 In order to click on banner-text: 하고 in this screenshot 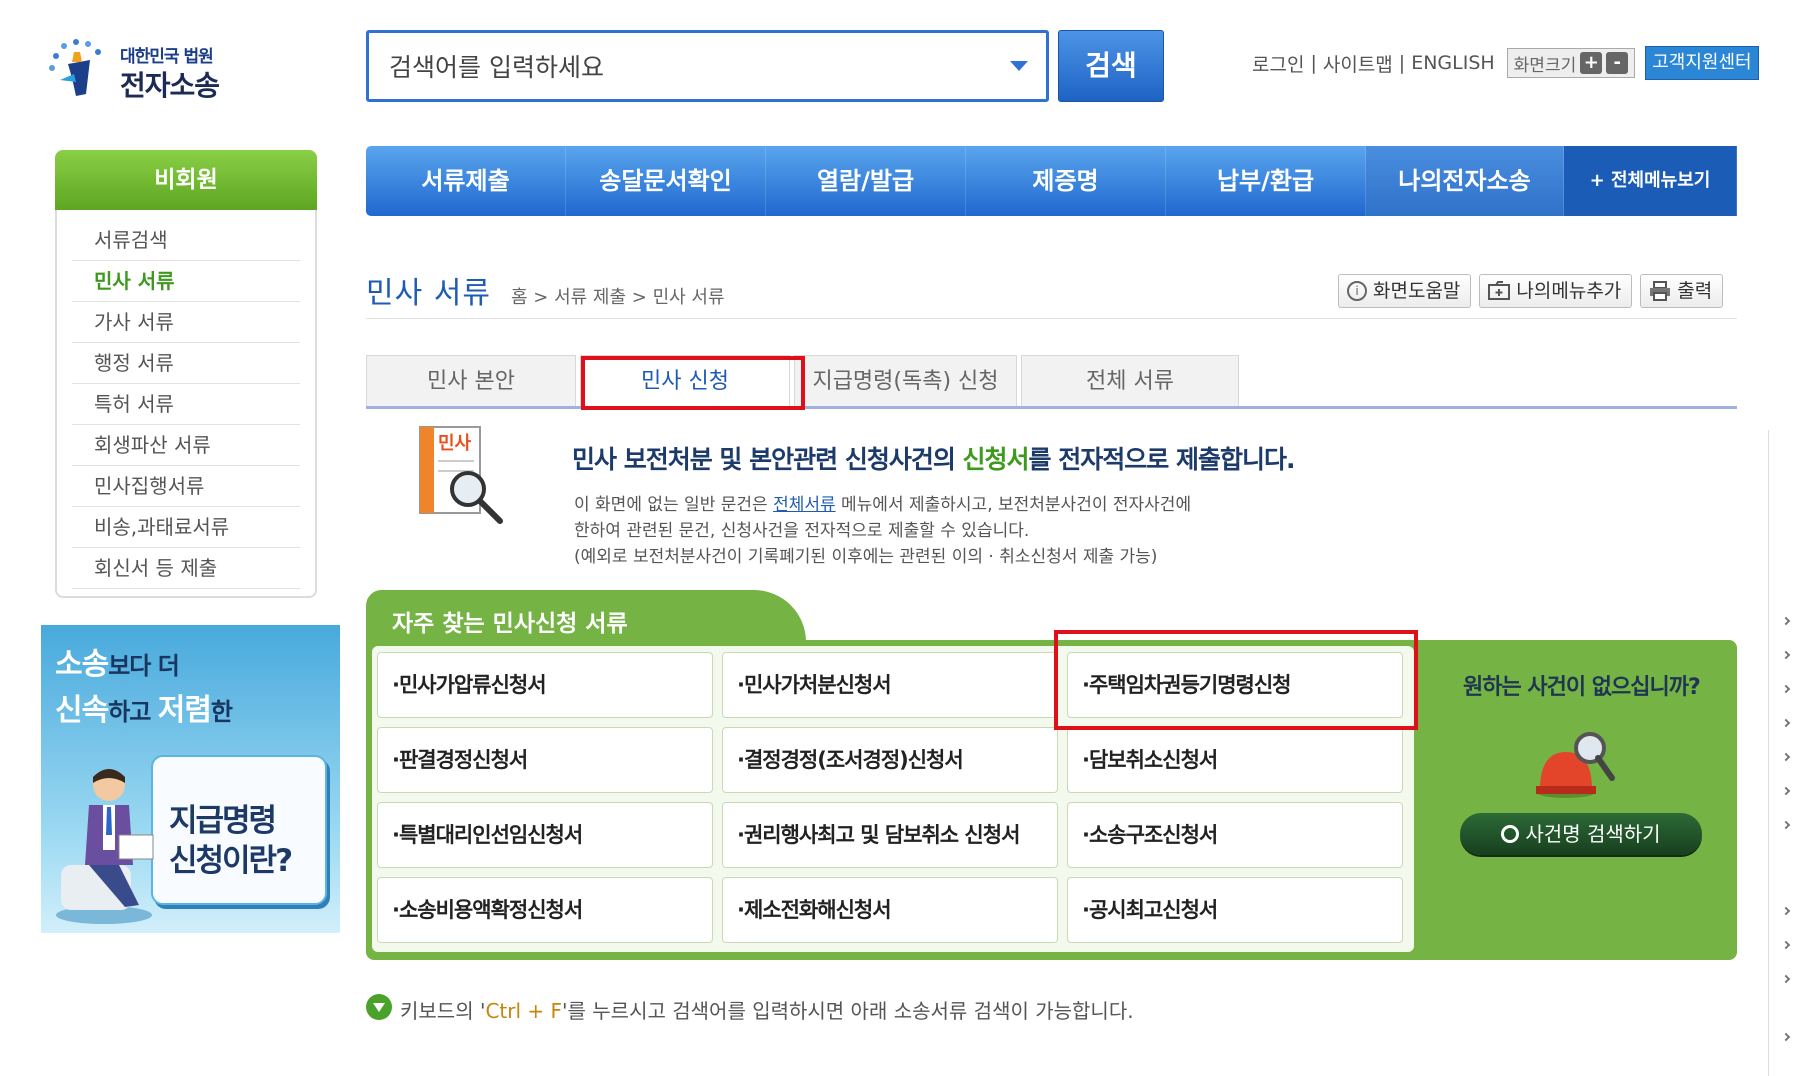, I will do `click(133, 712)`.